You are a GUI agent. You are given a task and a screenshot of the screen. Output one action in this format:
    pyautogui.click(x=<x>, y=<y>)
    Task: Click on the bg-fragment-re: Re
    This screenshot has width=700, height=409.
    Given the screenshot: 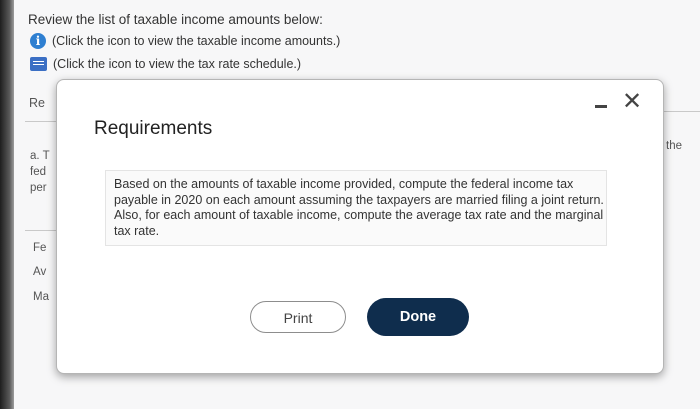 What is the action you would take?
    pyautogui.click(x=37, y=103)
    